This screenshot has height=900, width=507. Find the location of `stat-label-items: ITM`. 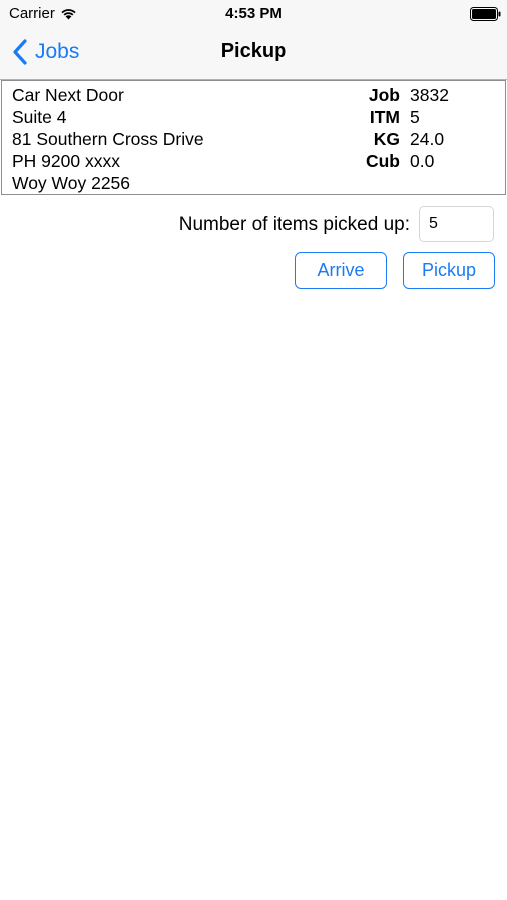

stat-label-items: ITM is located at coordinates (384, 117).